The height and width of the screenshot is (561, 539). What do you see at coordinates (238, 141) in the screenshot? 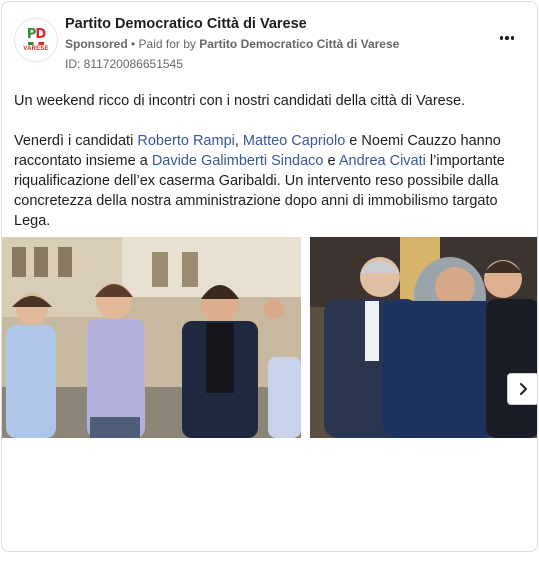
I see `text-segment: ,` at bounding box center [238, 141].